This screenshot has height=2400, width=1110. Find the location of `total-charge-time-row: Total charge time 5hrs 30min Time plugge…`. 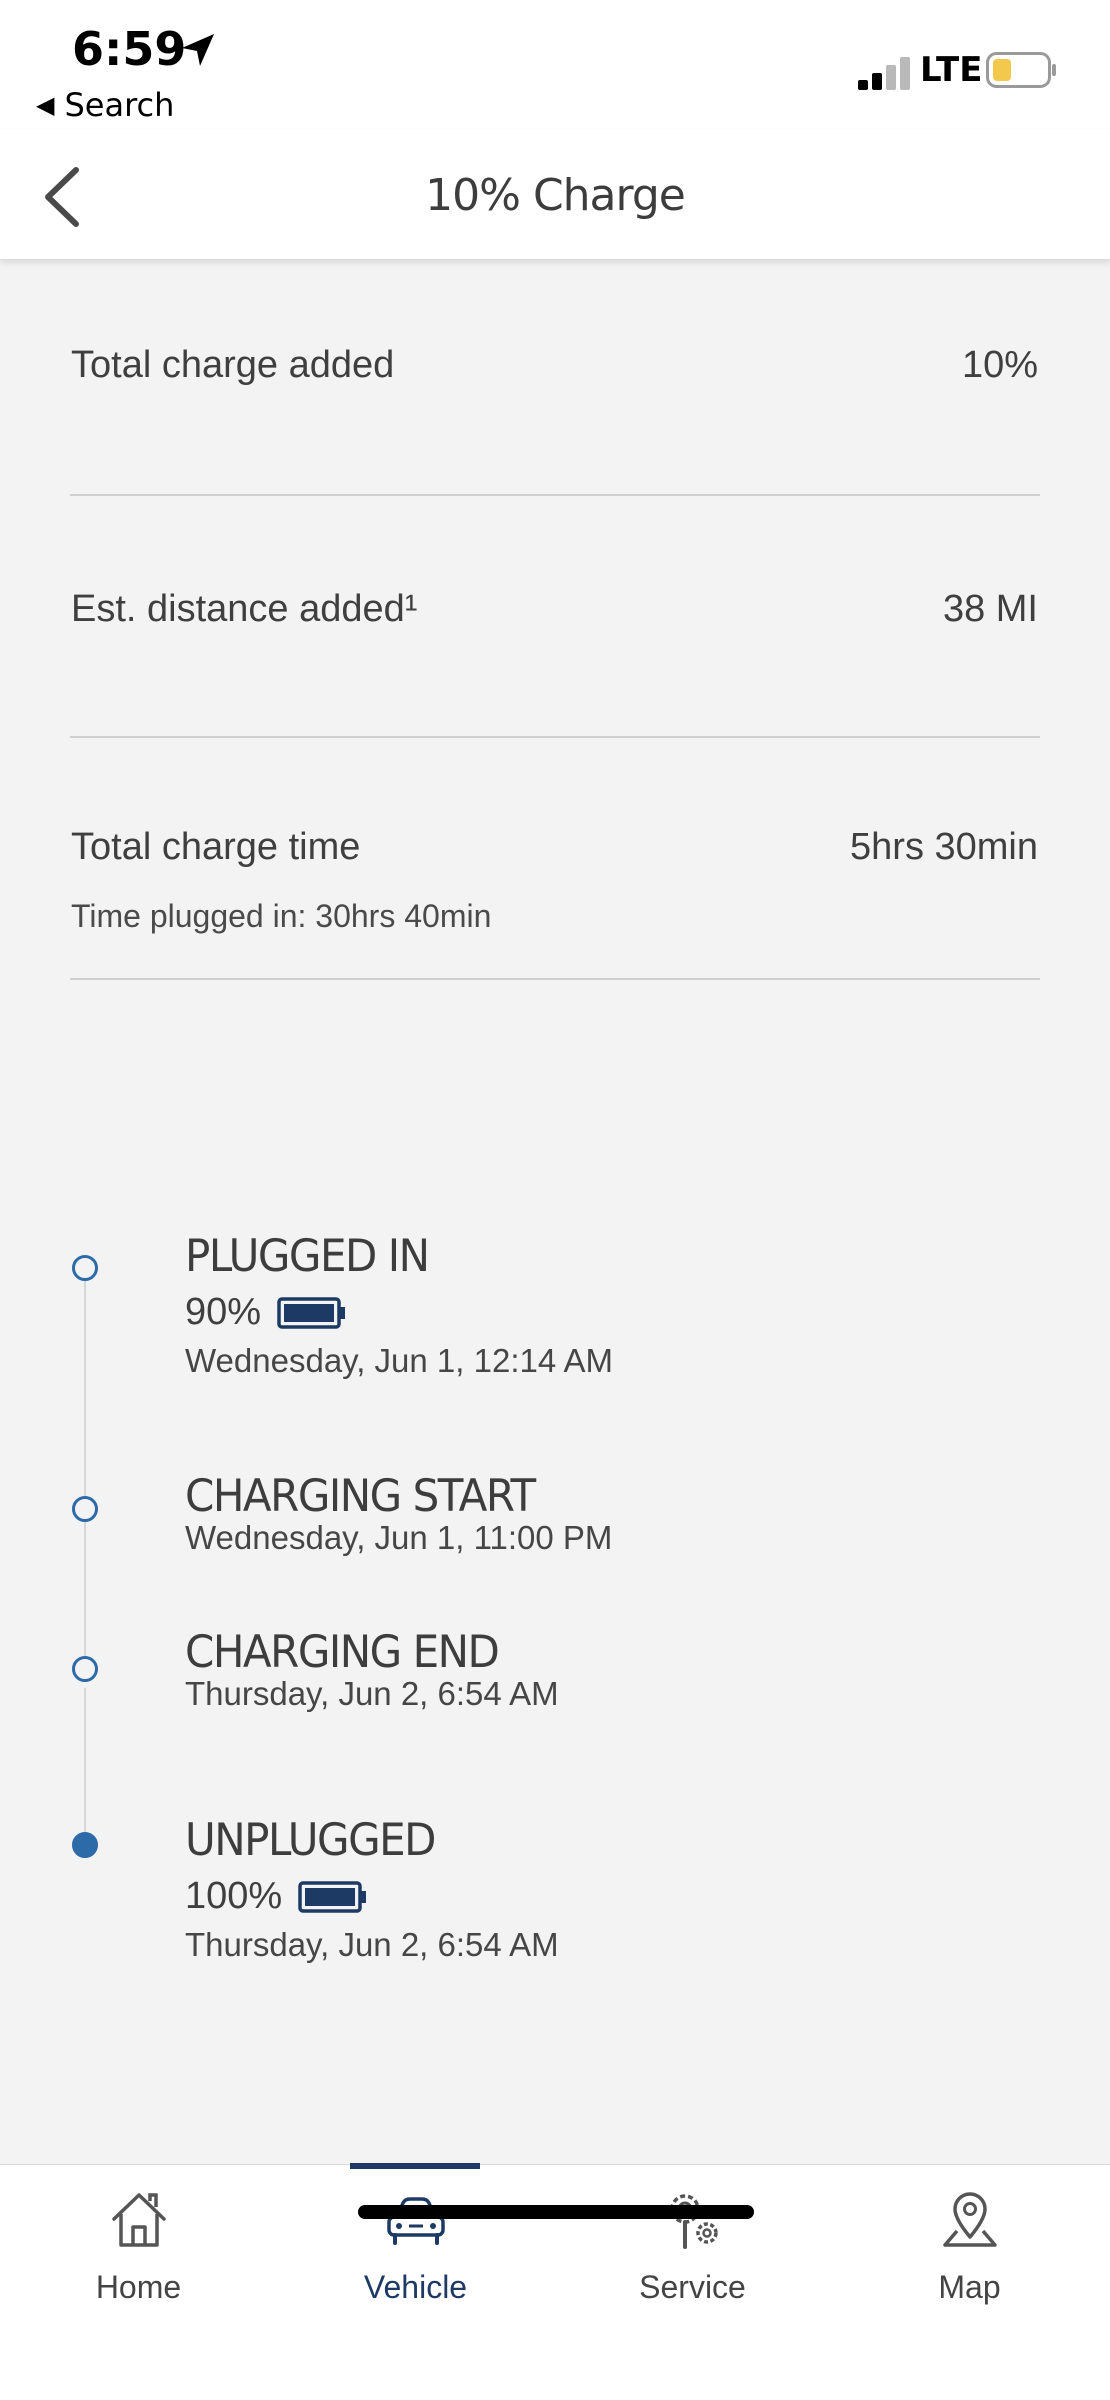

total-charge-time-row: Total charge time 5hrs 30min Time plugge… is located at coordinates (555, 859).